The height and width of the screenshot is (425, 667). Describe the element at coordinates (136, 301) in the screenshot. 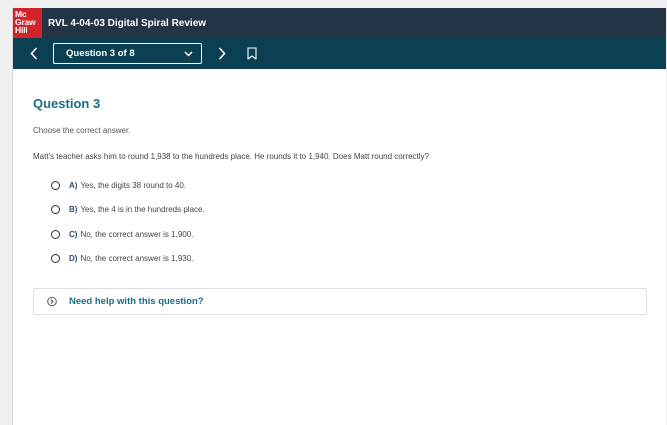

I see `help-label: Need help with this question?` at that location.